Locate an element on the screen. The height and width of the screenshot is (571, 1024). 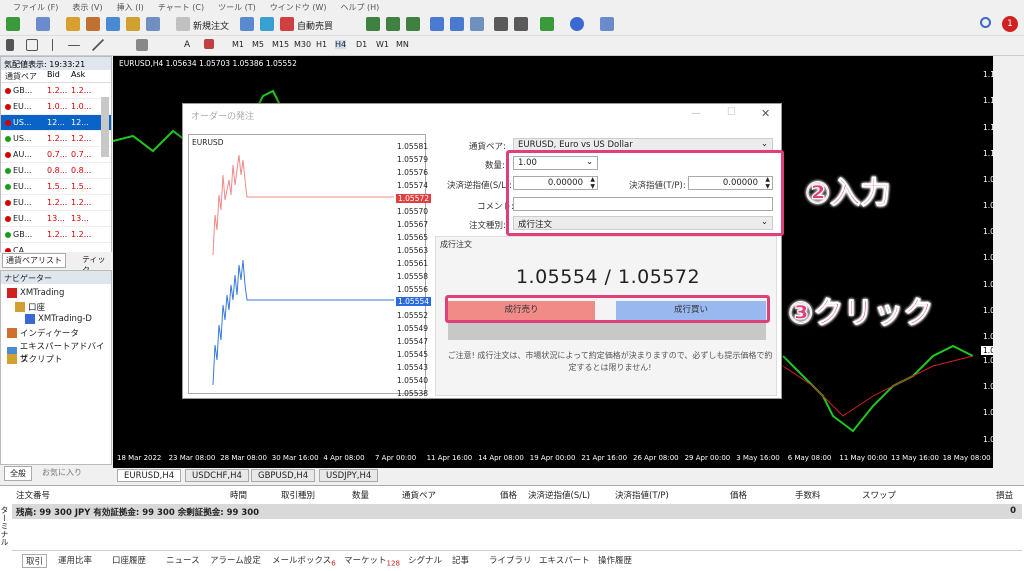
market-watch-icon is located at coordinates (73, 24).